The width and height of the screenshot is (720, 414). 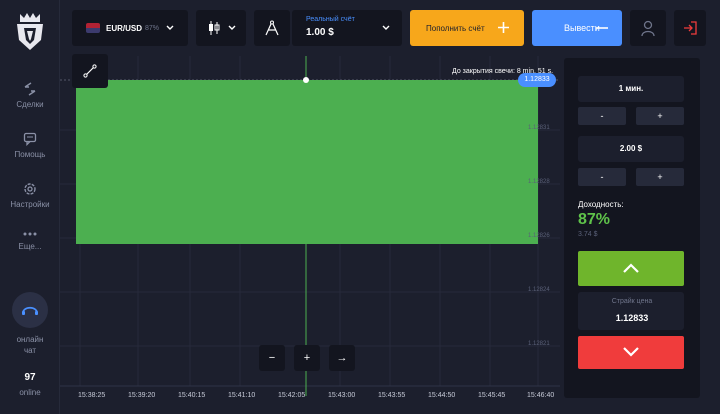 I want to click on put-down-button, so click(x=631, y=352).